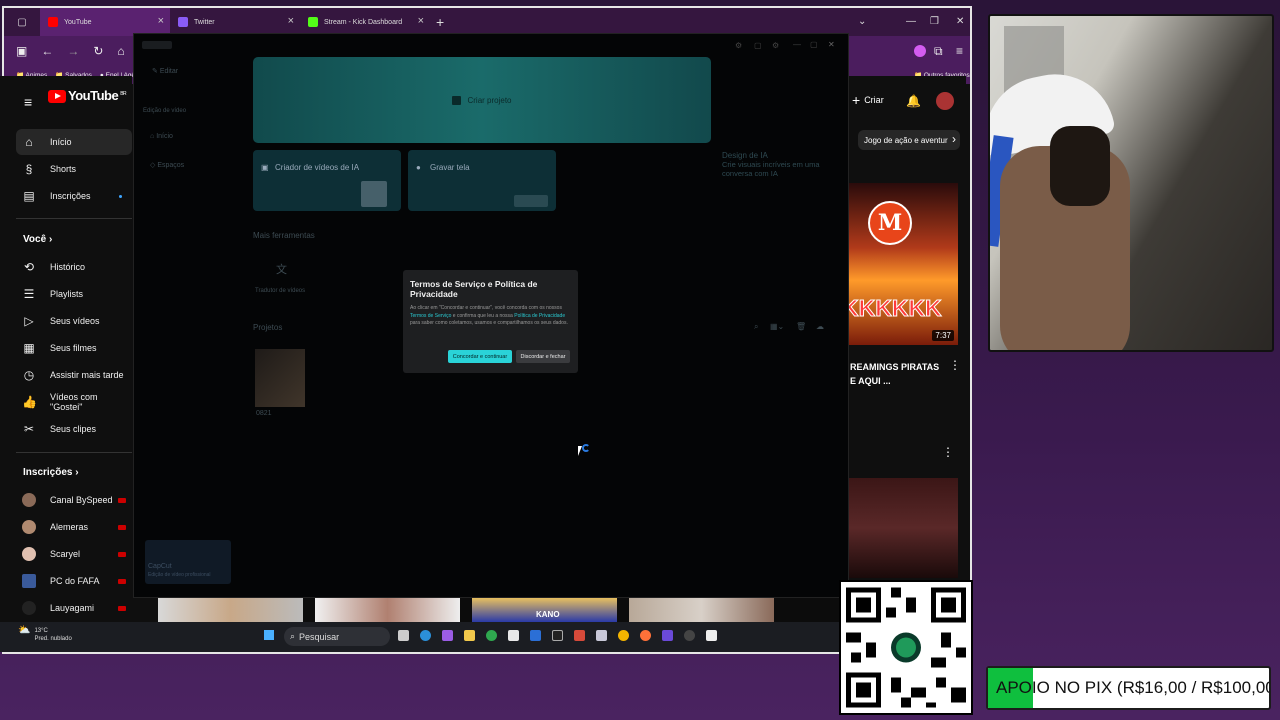  What do you see at coordinates (756, 327) in the screenshot?
I see `search-icon: ⌕` at bounding box center [756, 327].